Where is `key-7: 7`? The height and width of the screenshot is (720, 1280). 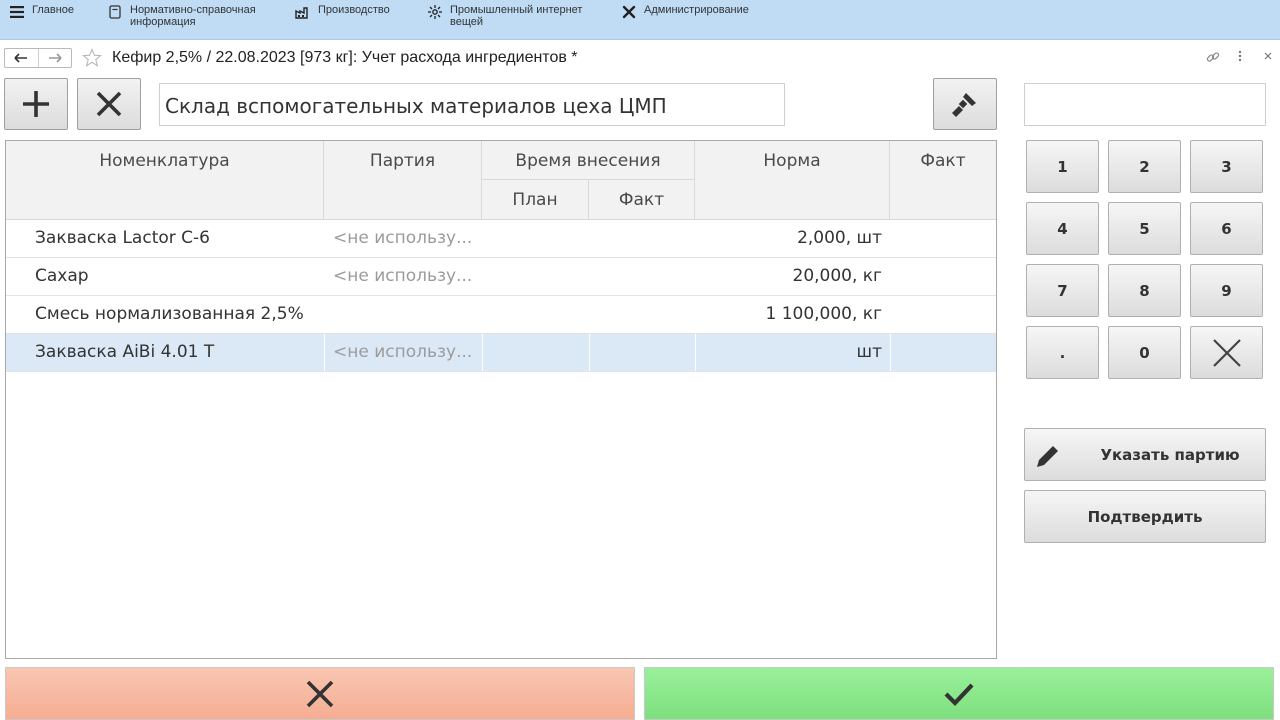
key-7: 7 is located at coordinates (1062, 290).